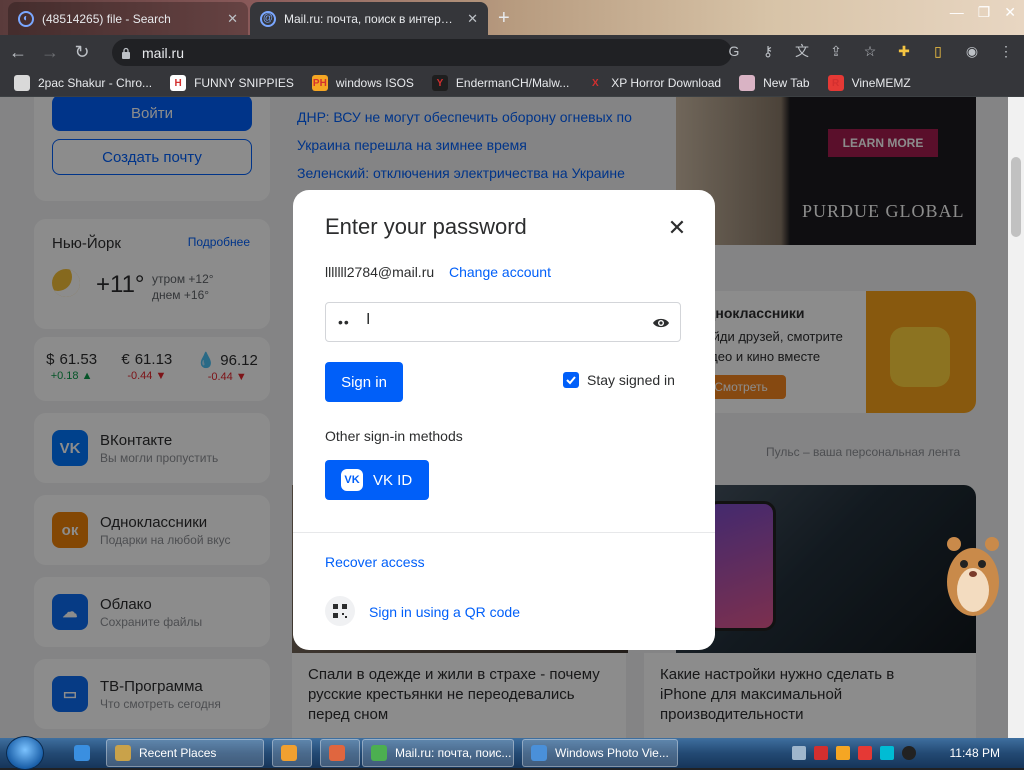 This screenshot has height=770, width=1024. What do you see at coordinates (25, 753) in the screenshot?
I see `start-button-icon` at bounding box center [25, 753].